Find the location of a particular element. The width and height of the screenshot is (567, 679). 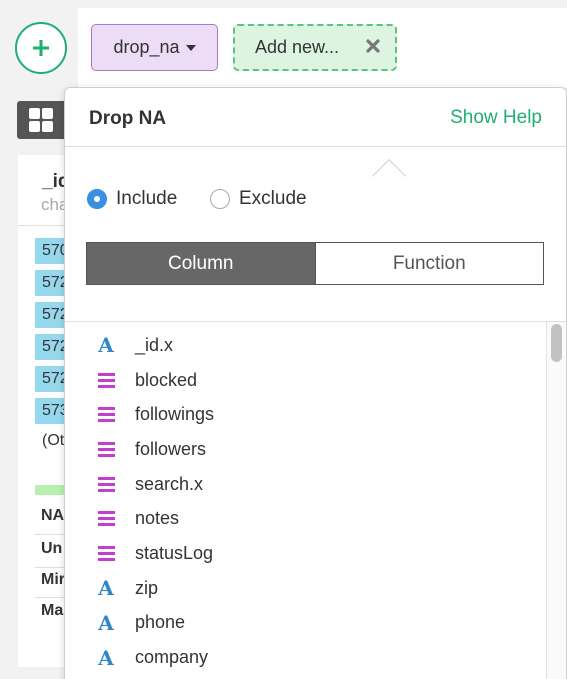

mode-segmented-control: Column Function is located at coordinates (315, 263).